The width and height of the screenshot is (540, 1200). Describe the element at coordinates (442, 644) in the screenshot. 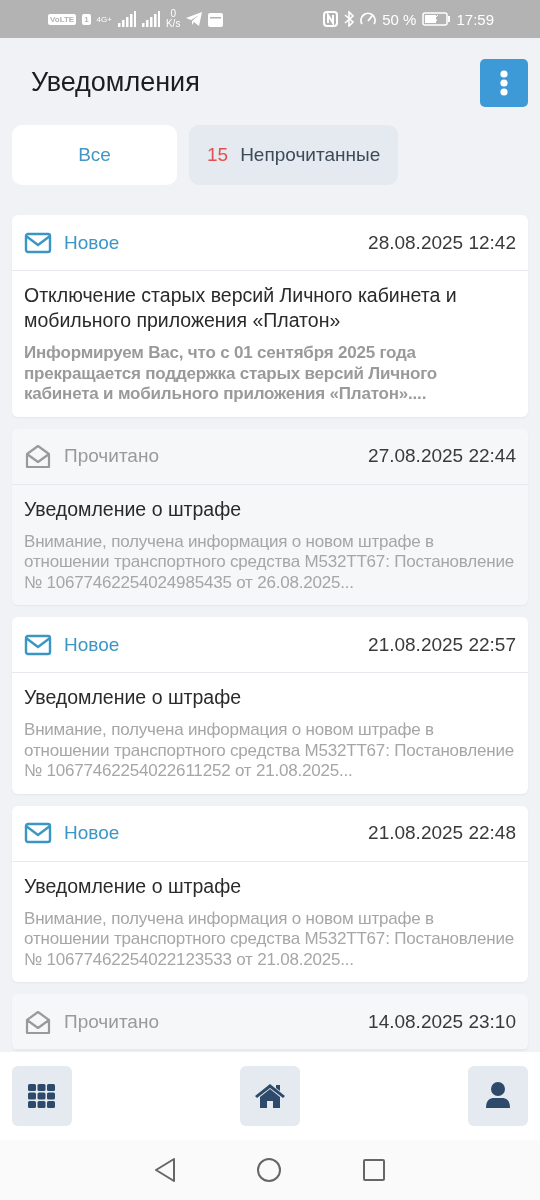

I see `notification-date: 21.08.2025 22:57` at that location.